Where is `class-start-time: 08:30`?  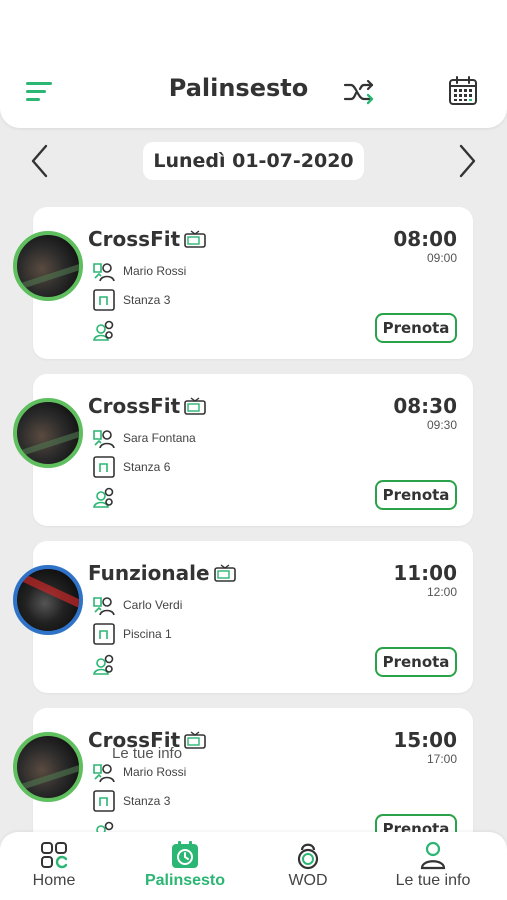 class-start-time: 08:30 is located at coordinates (425, 406).